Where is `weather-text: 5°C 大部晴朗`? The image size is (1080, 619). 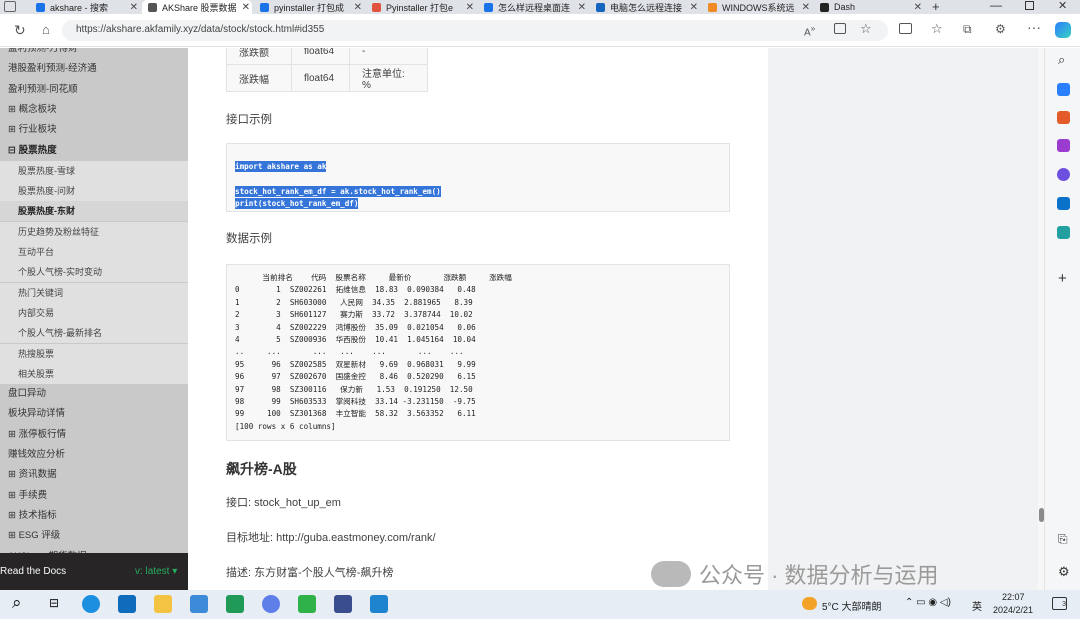 weather-text: 5°C 大部晴朗 is located at coordinates (852, 605).